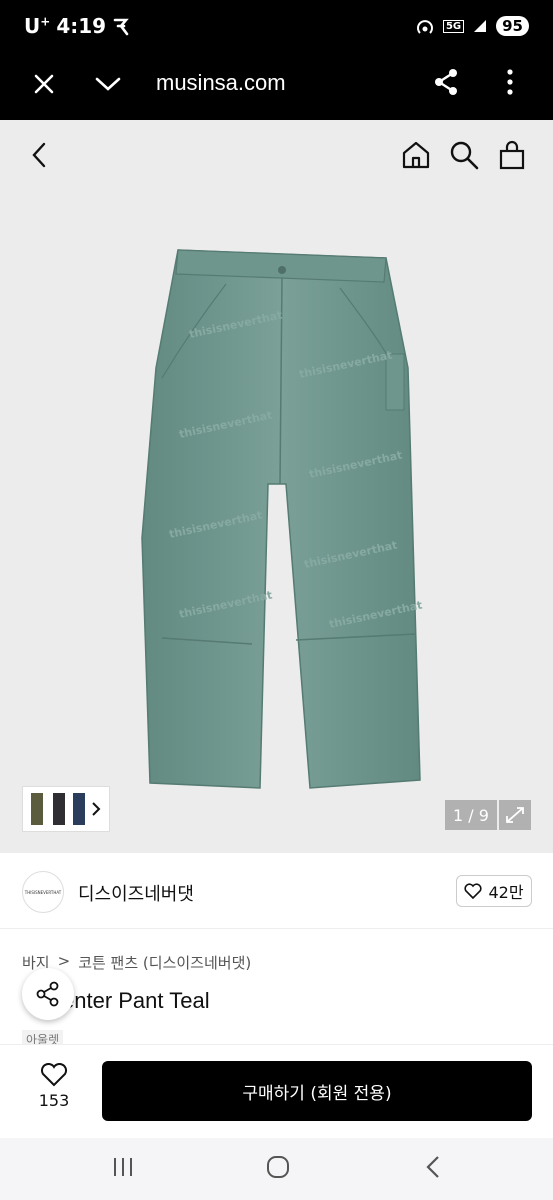  Describe the element at coordinates (136, 893) in the screenshot. I see `brand-name: 디스이즈네버댓` at that location.